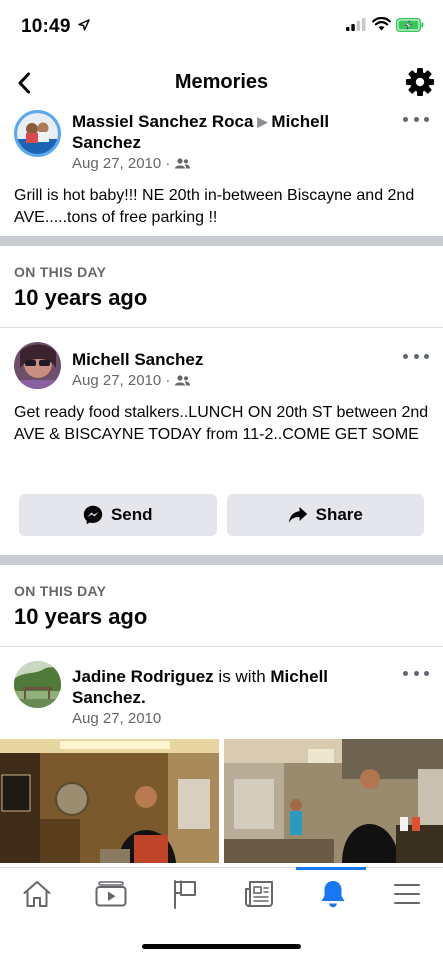 Image resolution: width=443 pixels, height=960 pixels. I want to click on status-time: 10:49, so click(46, 26).